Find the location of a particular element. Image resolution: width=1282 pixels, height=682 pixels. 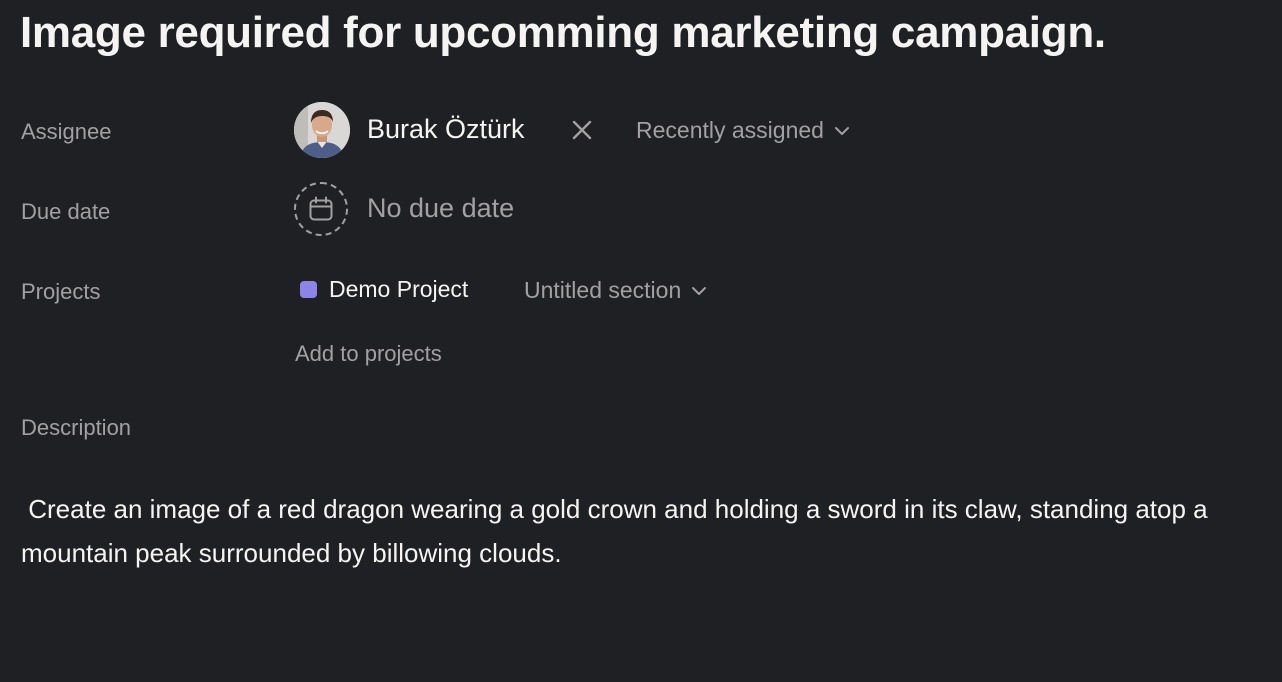

recently-assigned-label: Recently assigned is located at coordinates (730, 130).